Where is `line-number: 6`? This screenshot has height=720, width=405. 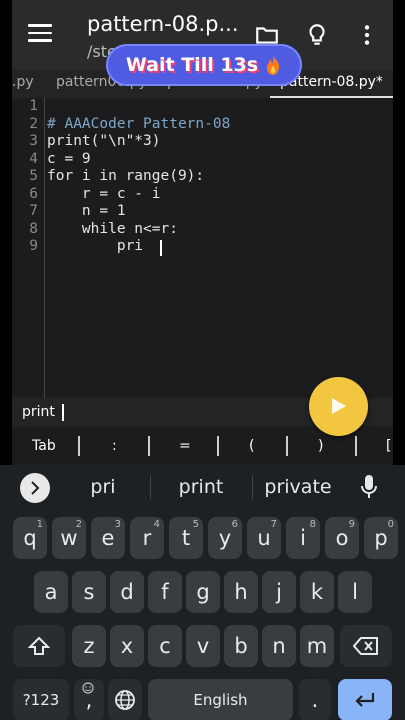
line-number: 6 is located at coordinates (33, 193).